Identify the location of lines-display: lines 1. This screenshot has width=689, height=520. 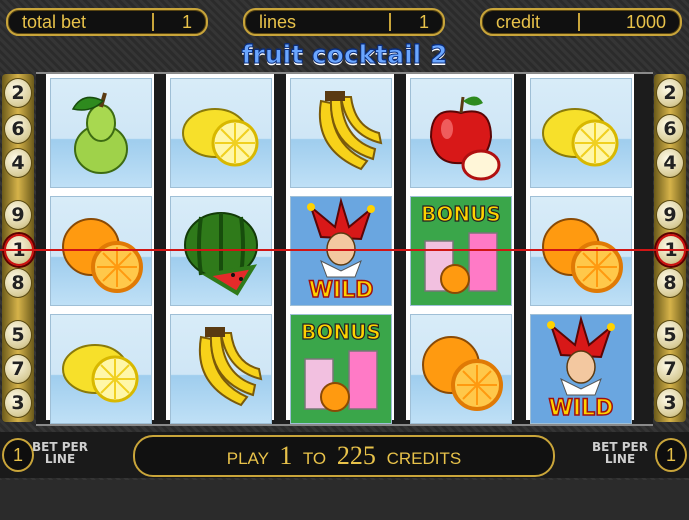
(344, 22).